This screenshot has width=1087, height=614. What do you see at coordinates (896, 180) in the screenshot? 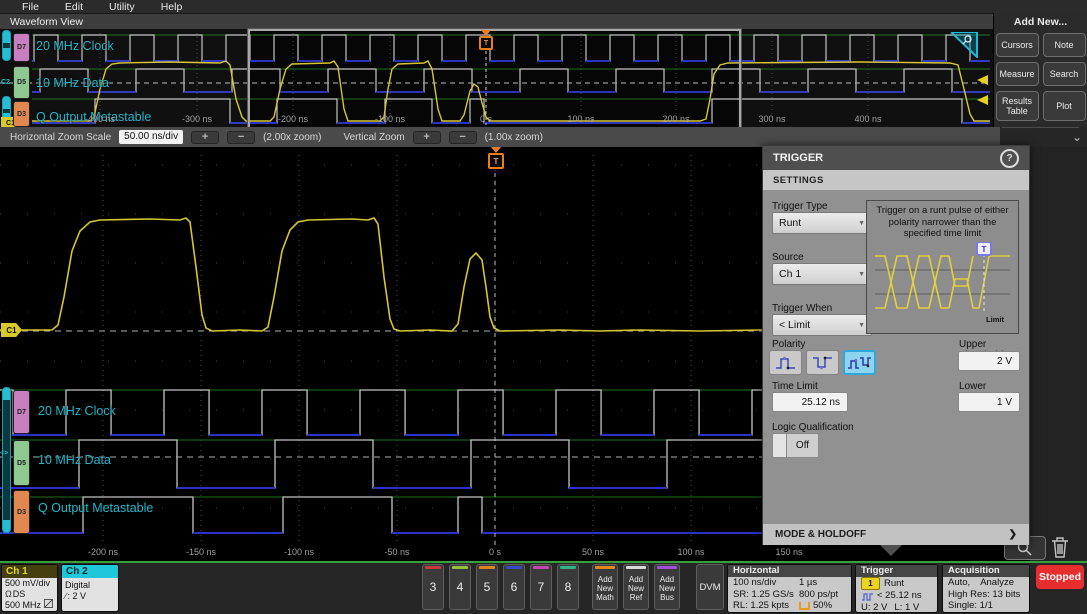
I see `settings-tab: SETTINGS` at bounding box center [896, 180].